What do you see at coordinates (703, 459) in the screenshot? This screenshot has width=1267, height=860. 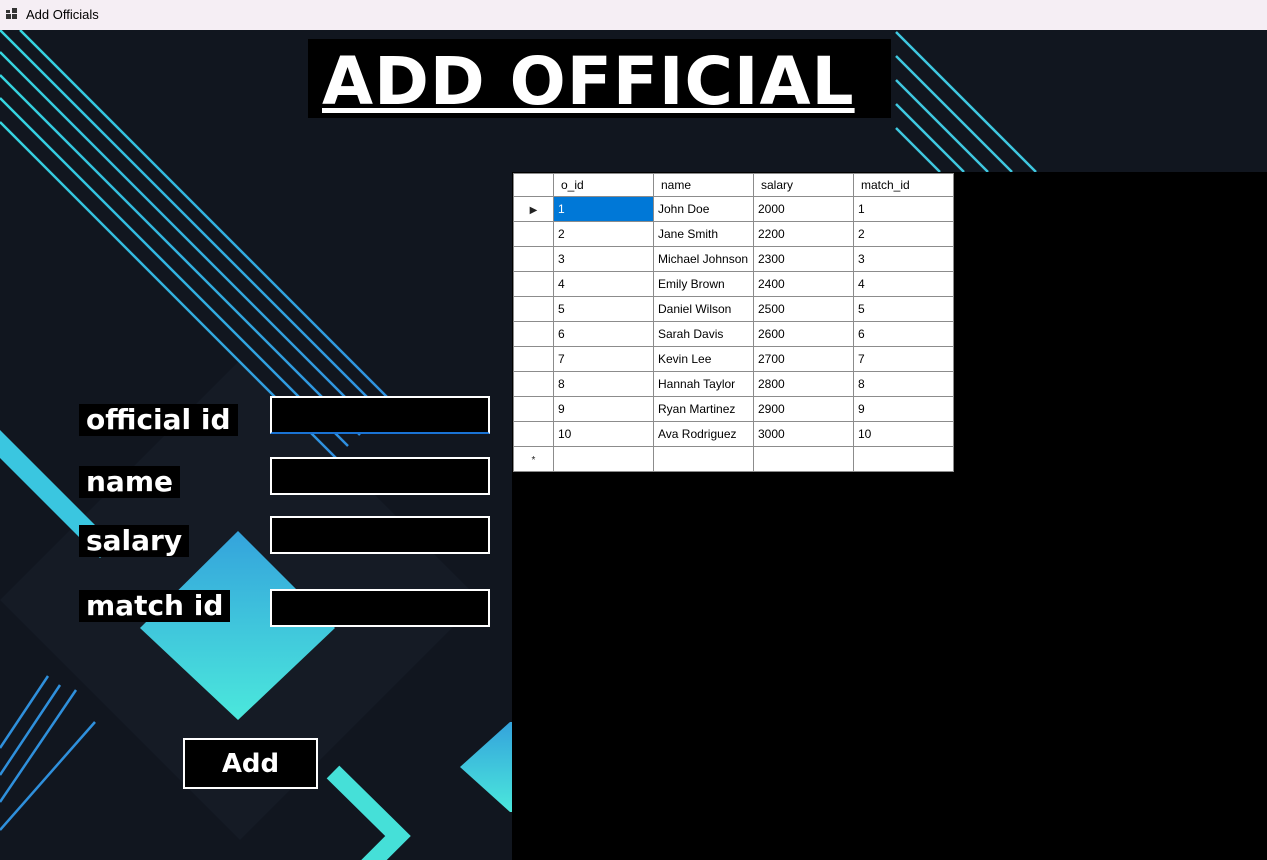 I see `grid-cell-name` at bounding box center [703, 459].